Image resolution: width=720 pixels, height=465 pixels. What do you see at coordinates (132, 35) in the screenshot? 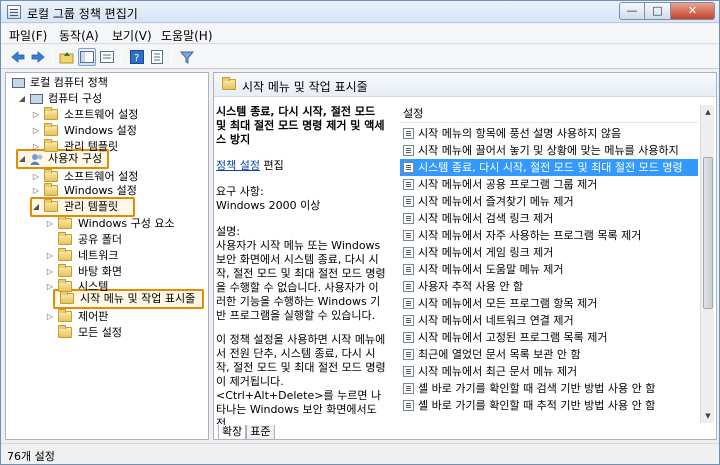
I see `menu-view: 보기(V)` at bounding box center [132, 35].